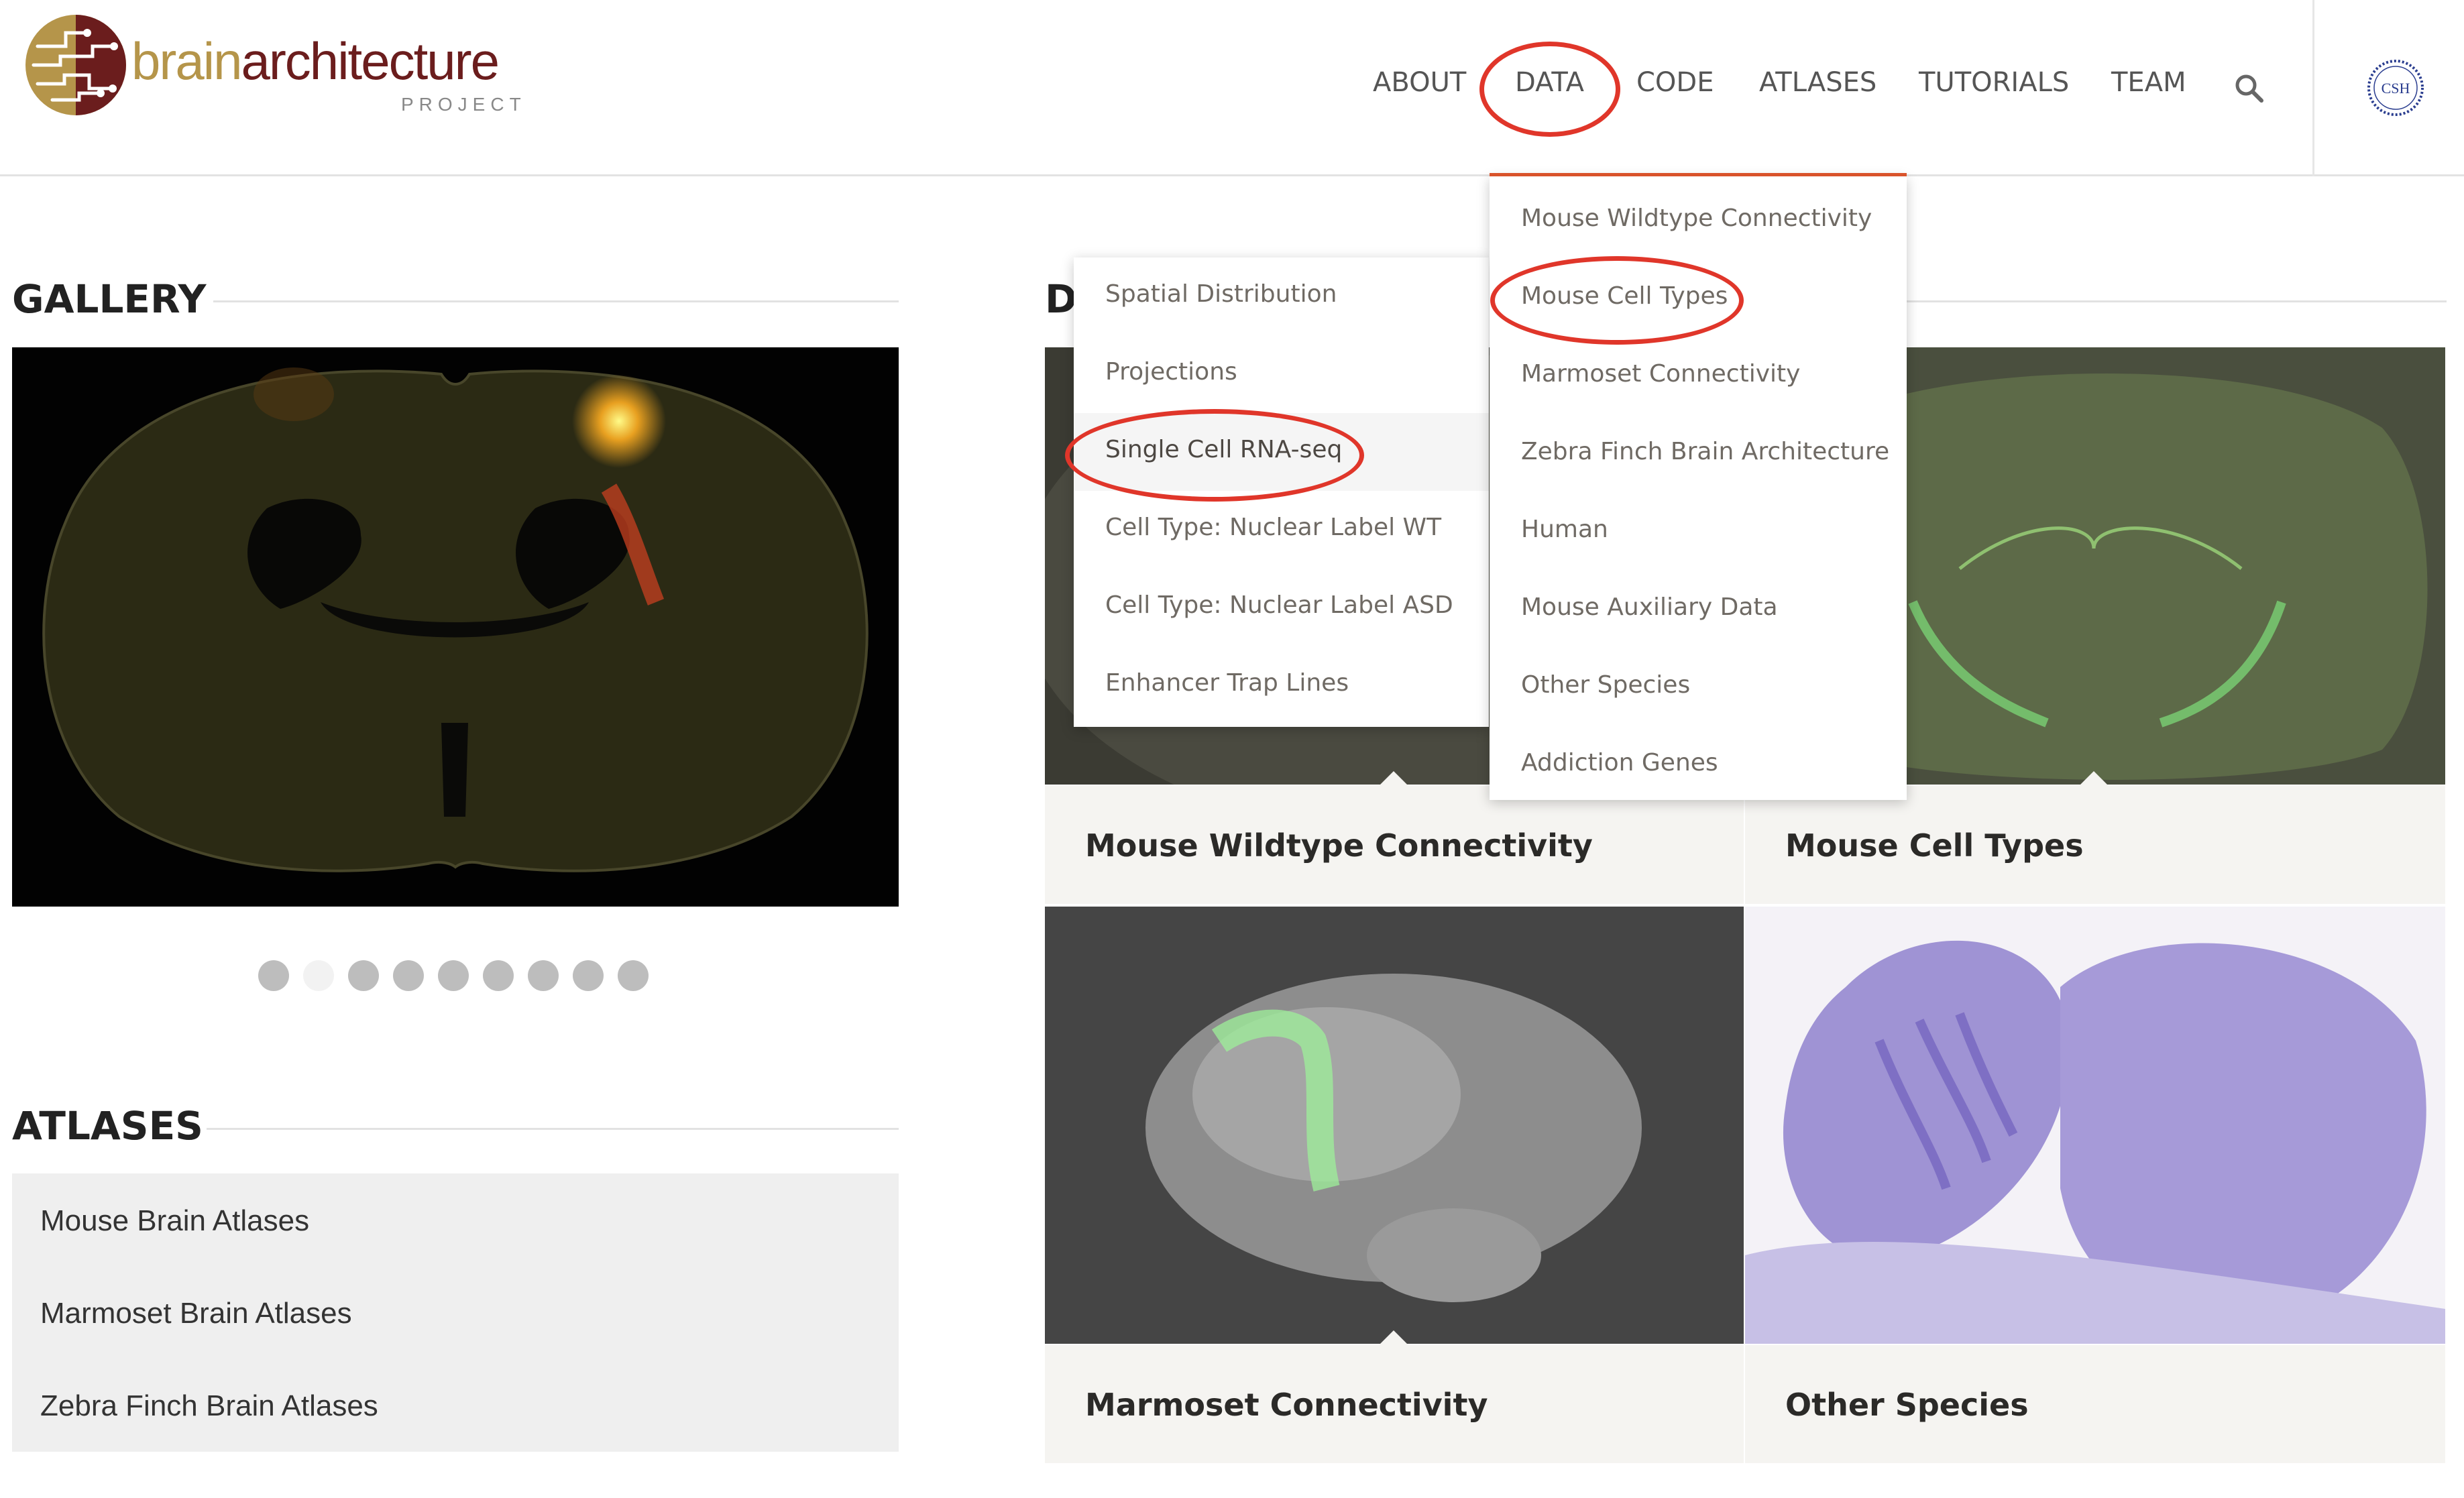  I want to click on menu-mouse-cell-types: Mouse Cell Types, so click(1698, 298).